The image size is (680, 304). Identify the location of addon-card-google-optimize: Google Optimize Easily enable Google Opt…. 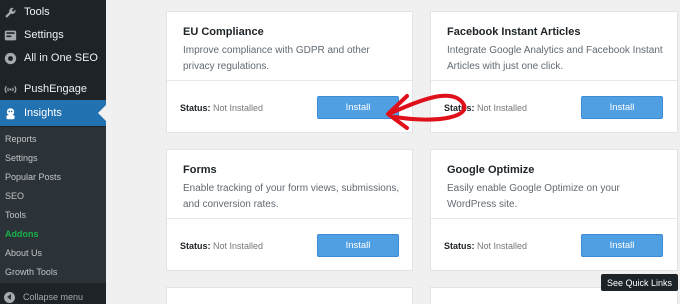
(554, 210).